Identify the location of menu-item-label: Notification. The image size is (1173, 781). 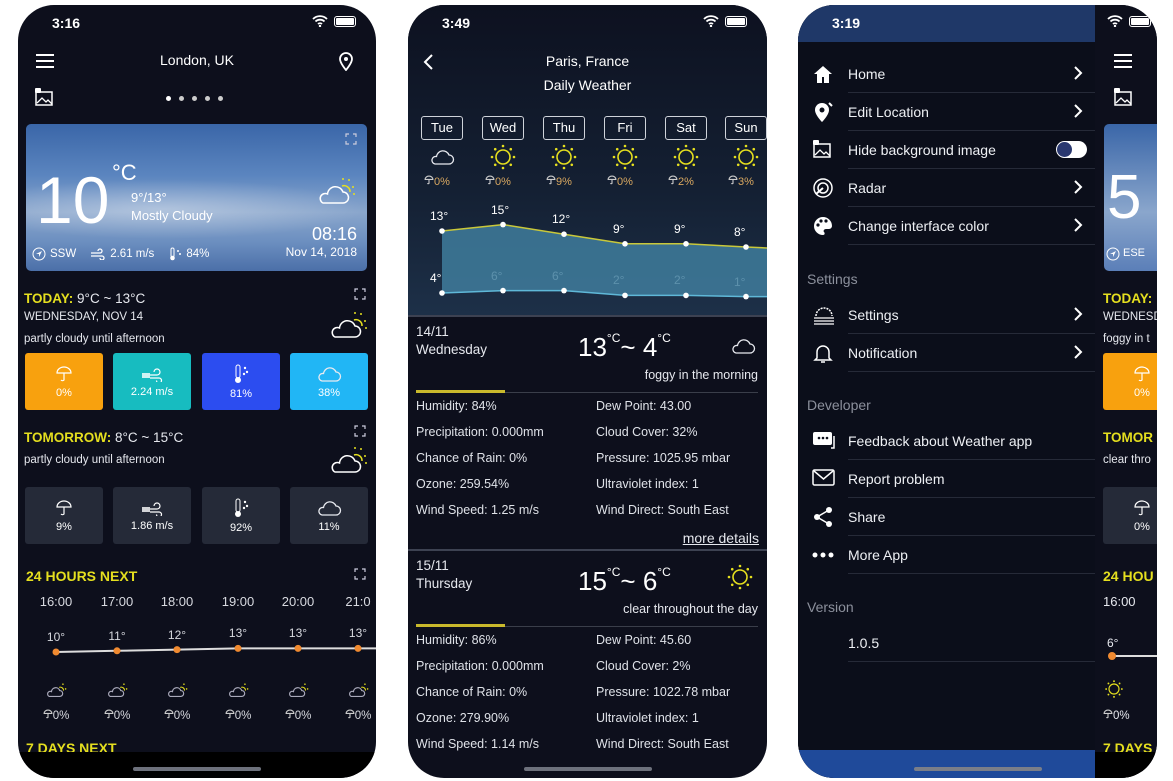
(883, 353).